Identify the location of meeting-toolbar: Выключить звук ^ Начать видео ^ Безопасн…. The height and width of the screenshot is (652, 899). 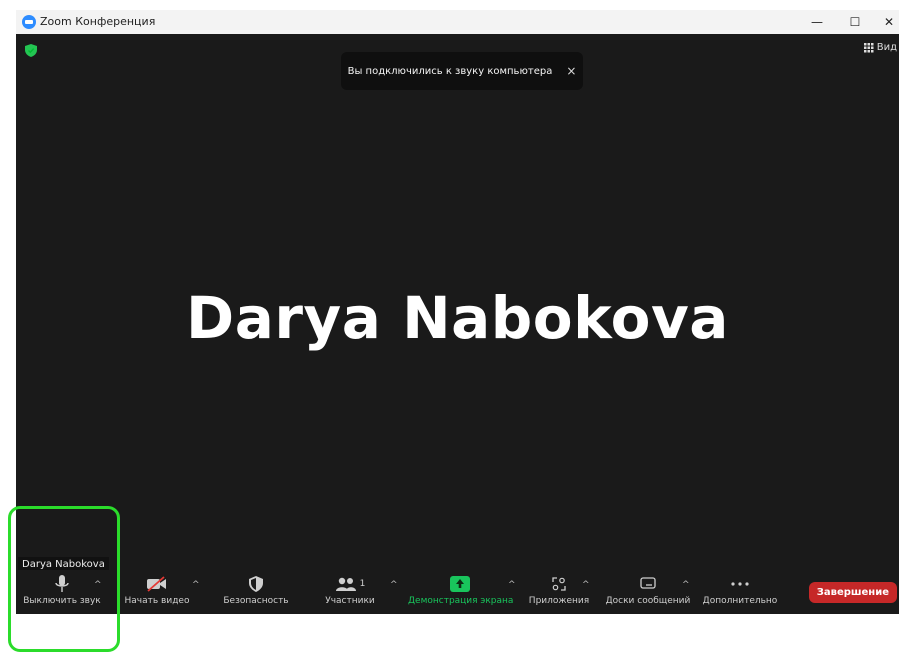
(457, 592).